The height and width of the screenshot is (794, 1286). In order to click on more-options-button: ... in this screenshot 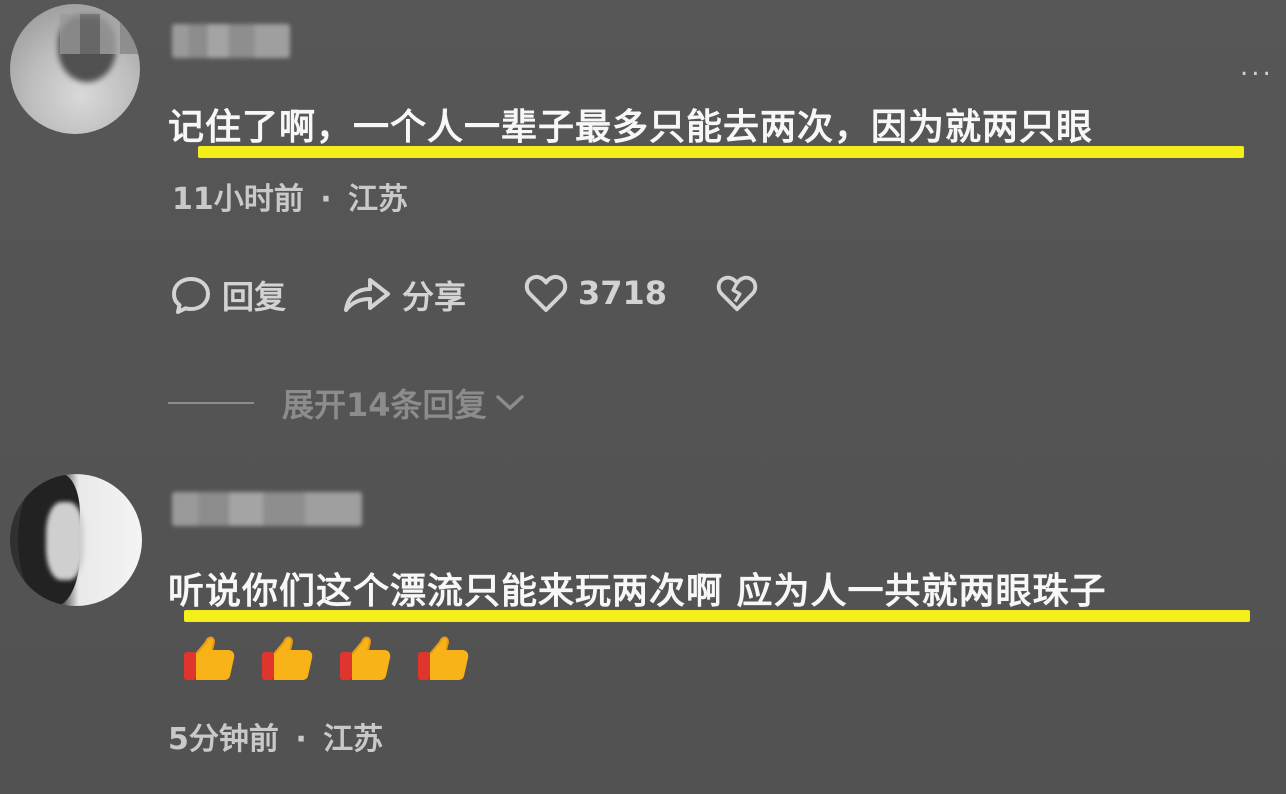, I will do `click(1257, 67)`.